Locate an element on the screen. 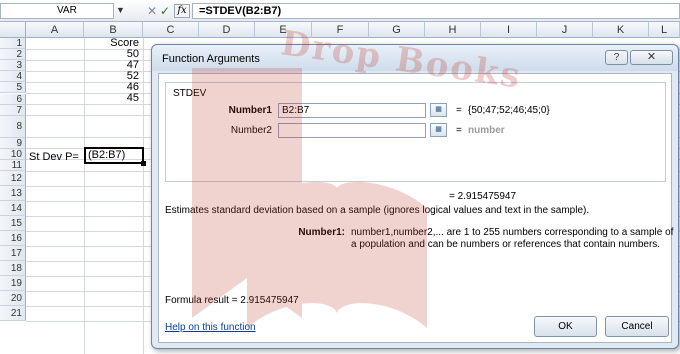  row-header-14: 14 is located at coordinates (13, 208).